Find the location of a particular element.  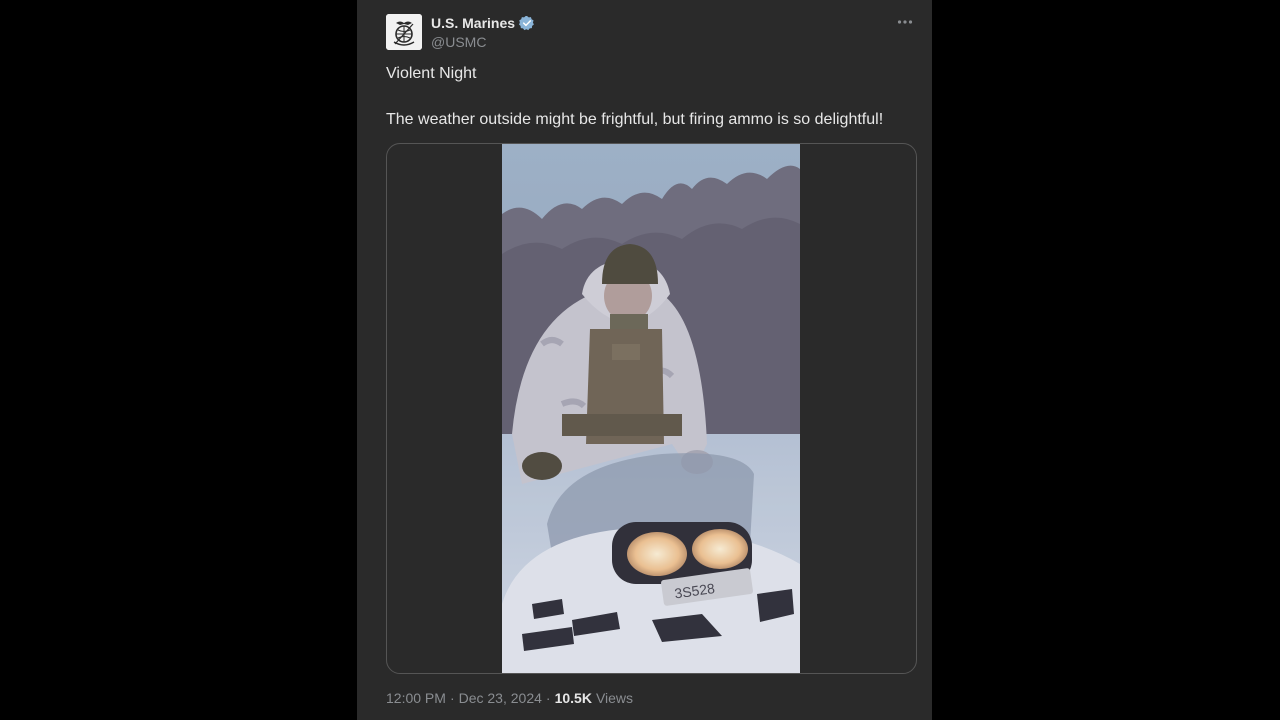

verified-badge-icon is located at coordinates (527, 23).